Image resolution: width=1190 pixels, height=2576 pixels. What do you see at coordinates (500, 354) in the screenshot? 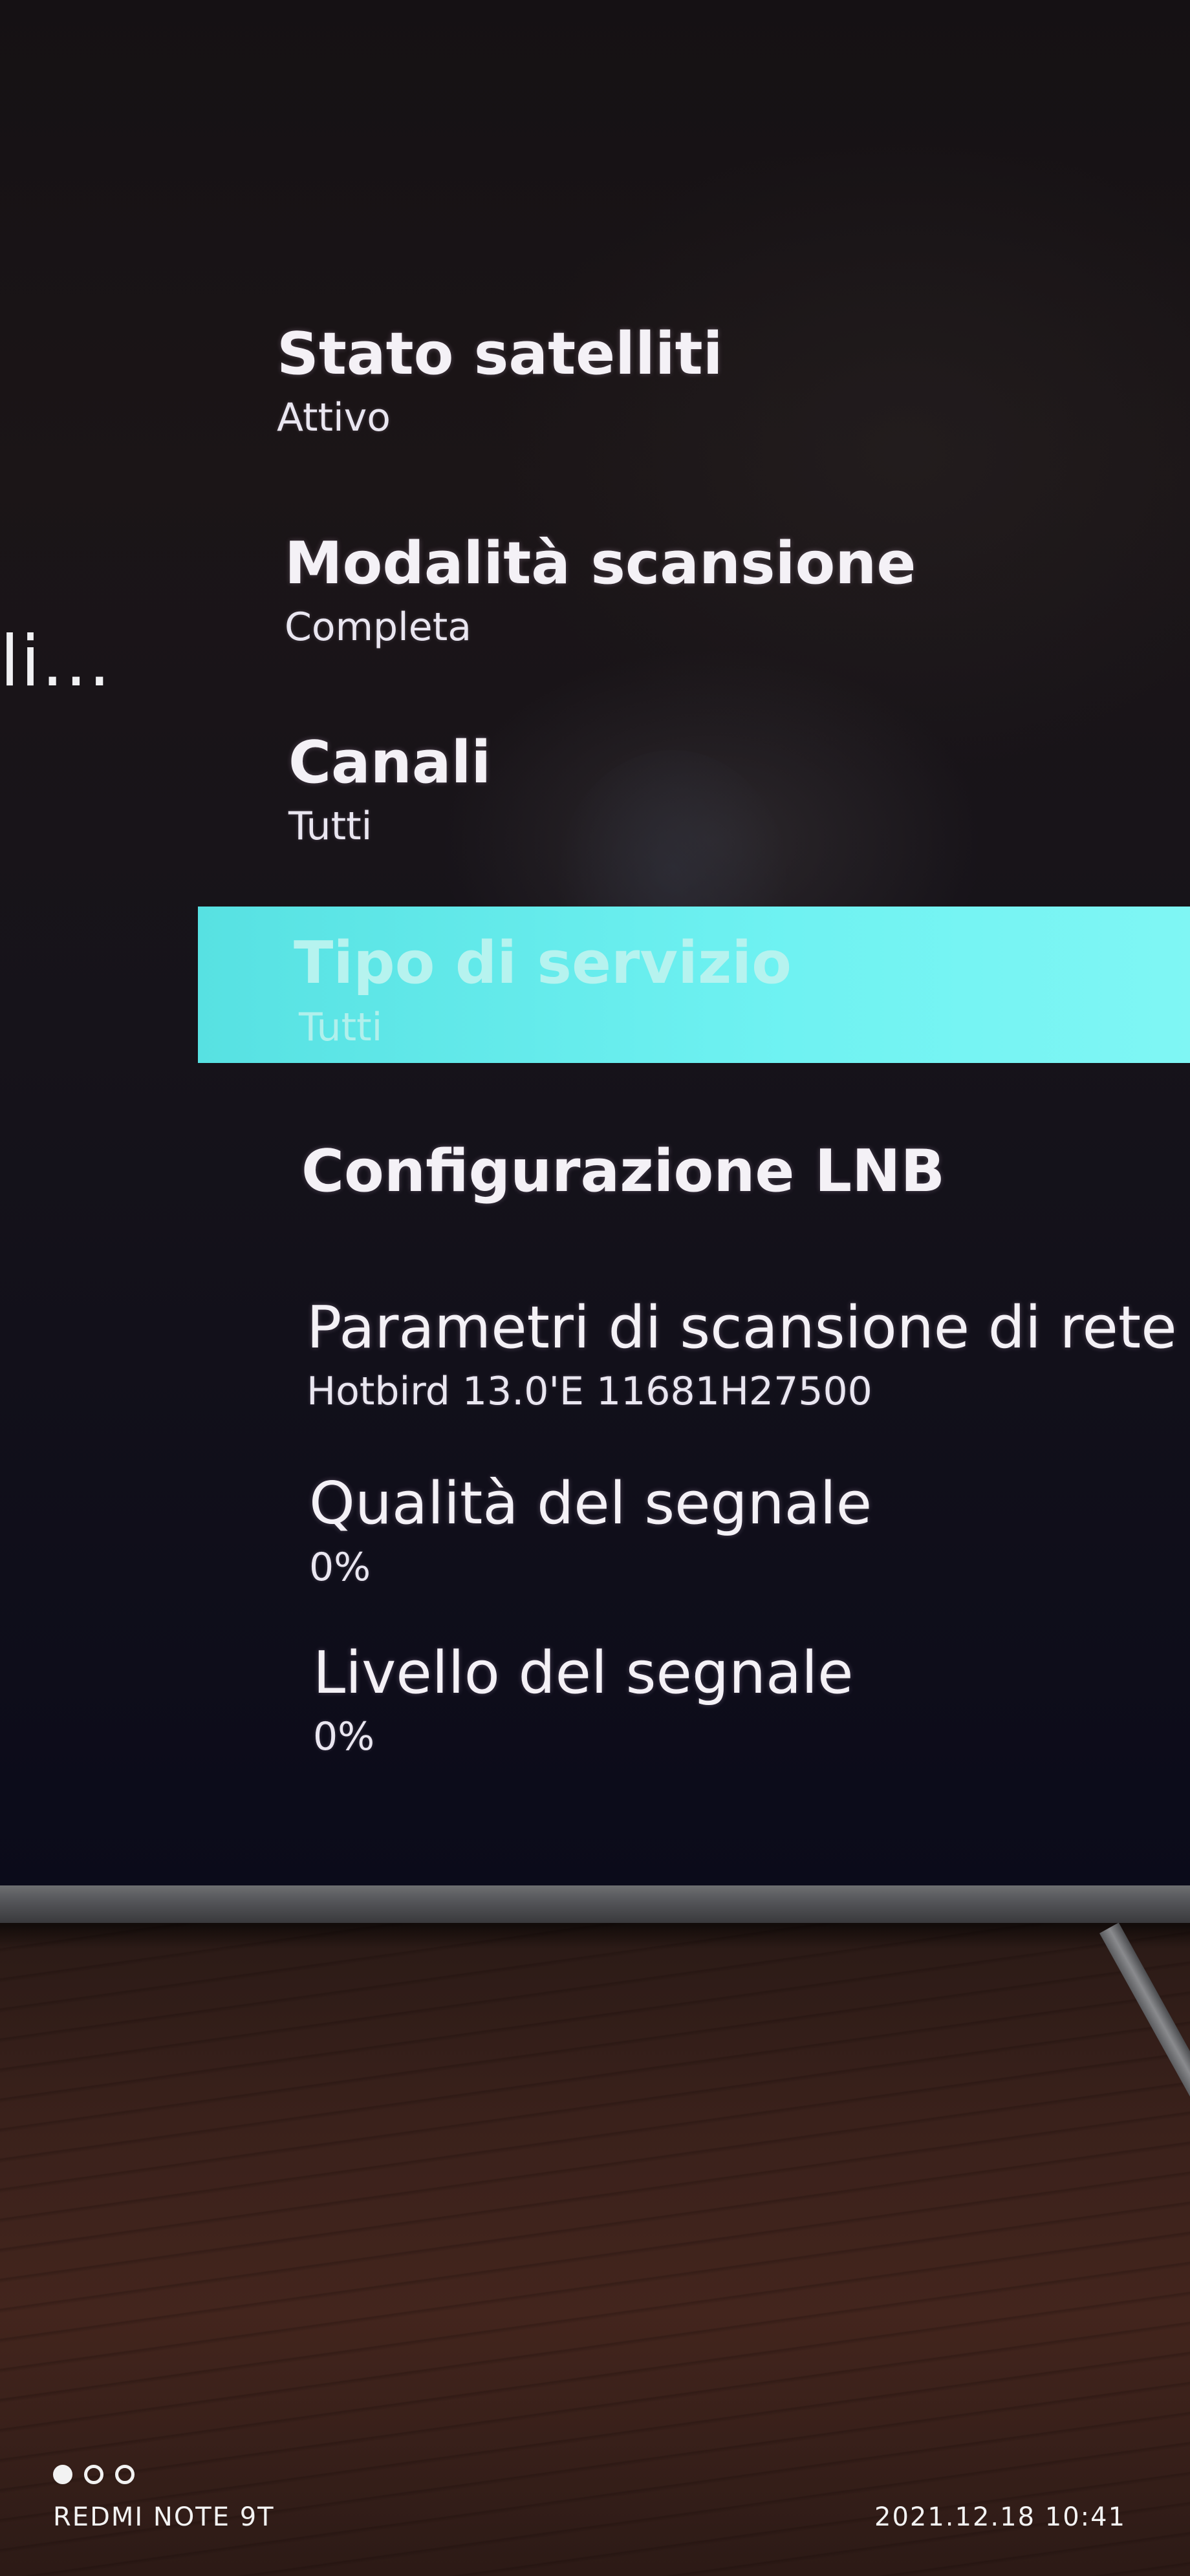
I see `menu-item-title: Stato satelliti` at bounding box center [500, 354].